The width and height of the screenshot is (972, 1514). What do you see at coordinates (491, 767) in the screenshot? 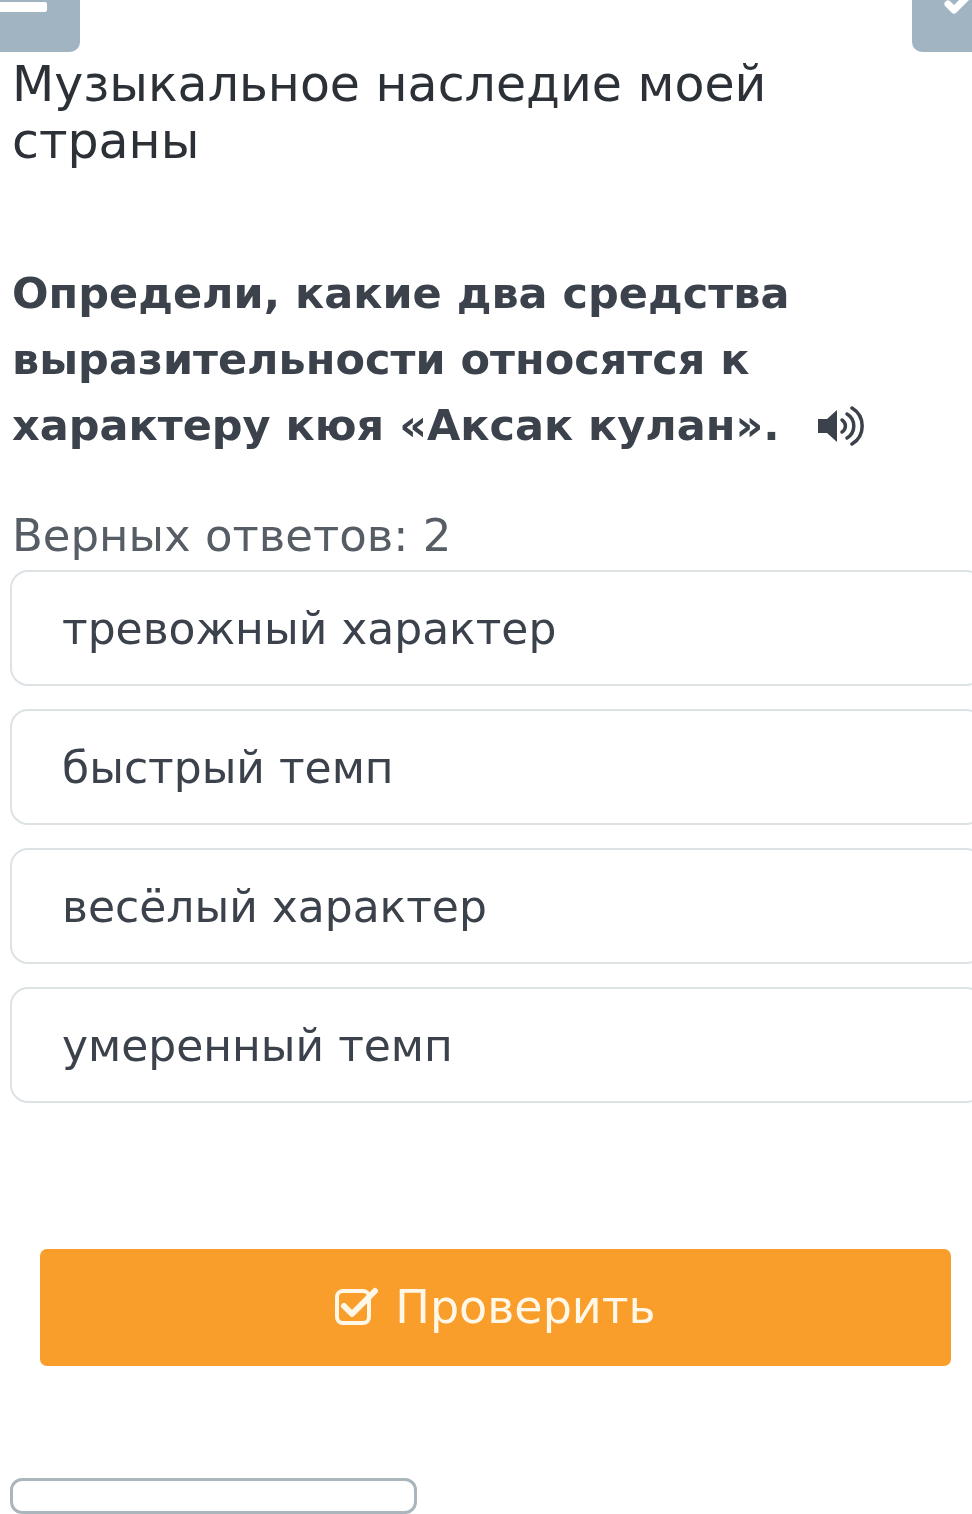
I see `answer-option: быстрый темп` at bounding box center [491, 767].